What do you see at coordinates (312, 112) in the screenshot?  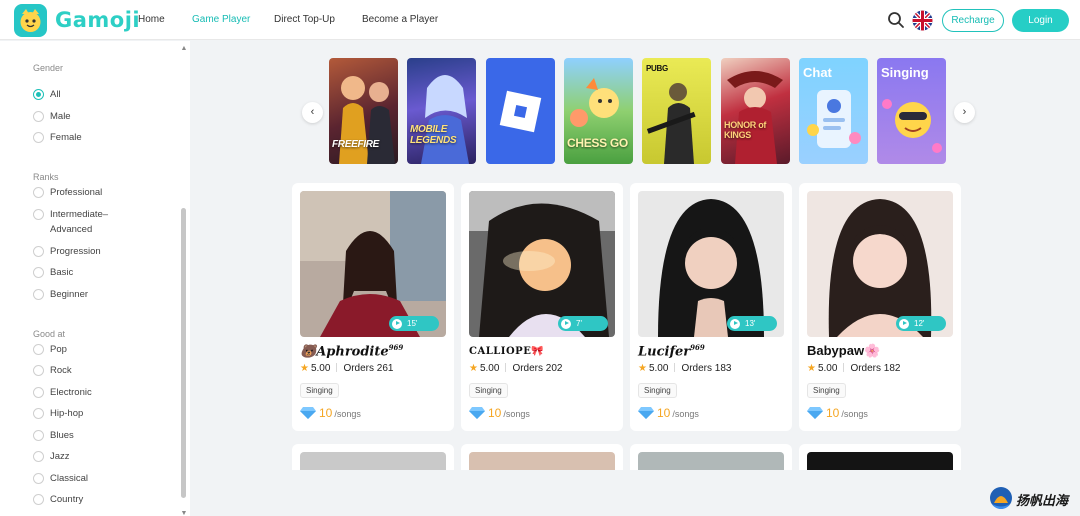 I see `chevron-left-icon: ‹` at bounding box center [312, 112].